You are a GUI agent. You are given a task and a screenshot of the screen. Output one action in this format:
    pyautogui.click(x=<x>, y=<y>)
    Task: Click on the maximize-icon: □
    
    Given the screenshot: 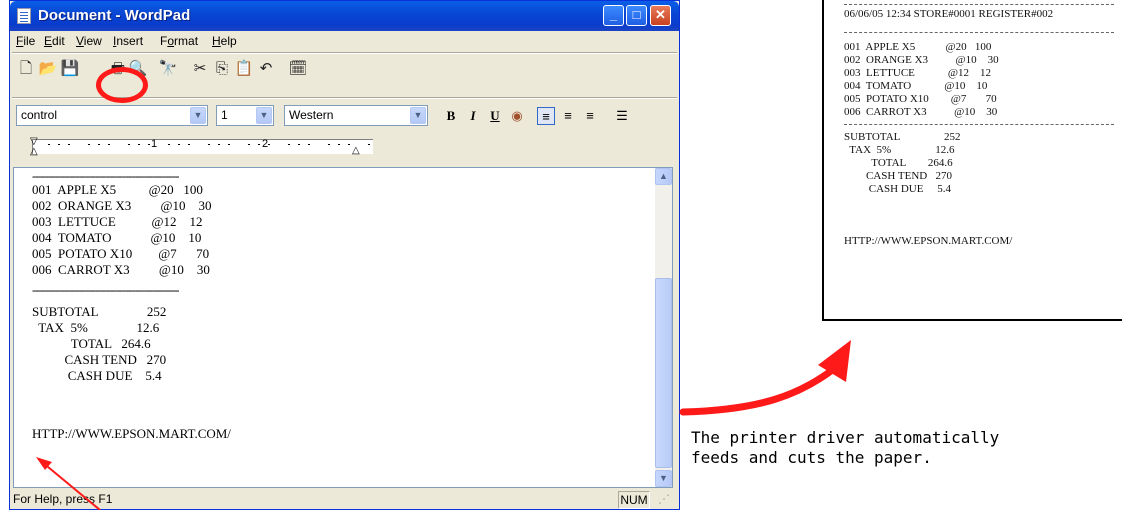 What is the action you would take?
    pyautogui.click(x=636, y=14)
    